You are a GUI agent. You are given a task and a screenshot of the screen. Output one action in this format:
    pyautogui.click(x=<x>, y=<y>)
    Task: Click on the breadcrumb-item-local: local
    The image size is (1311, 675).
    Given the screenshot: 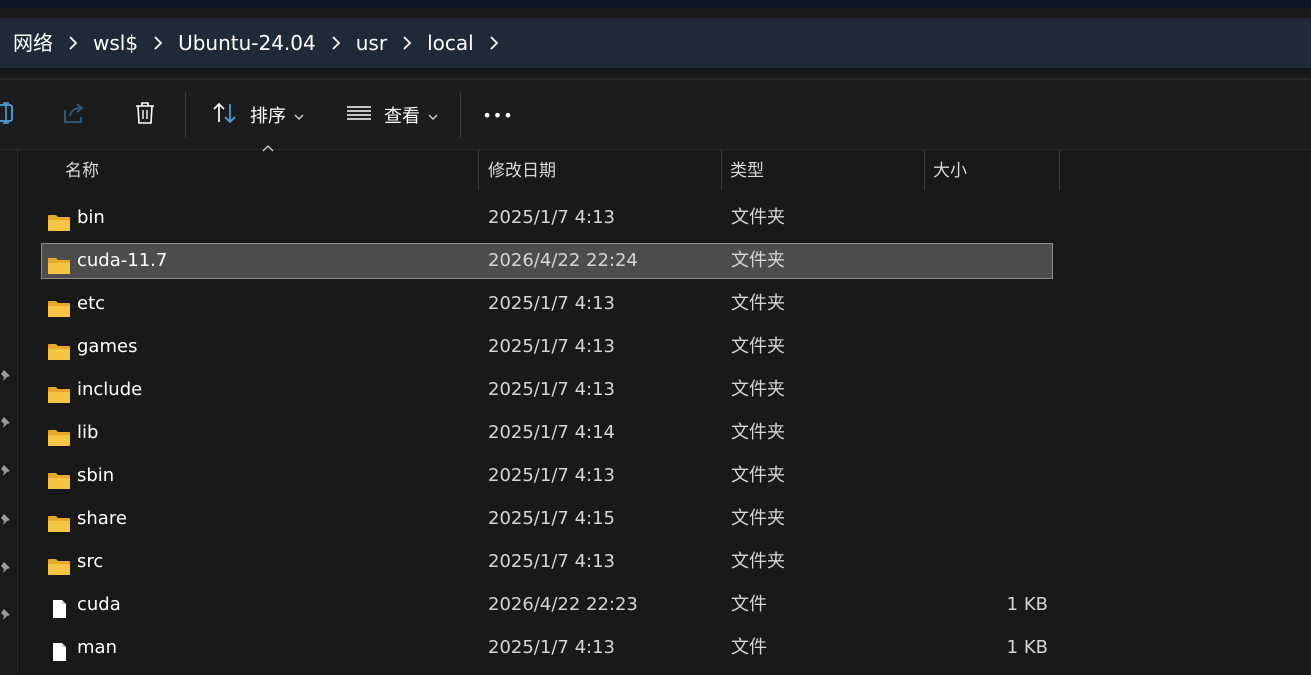 What is the action you would take?
    pyautogui.click(x=450, y=43)
    